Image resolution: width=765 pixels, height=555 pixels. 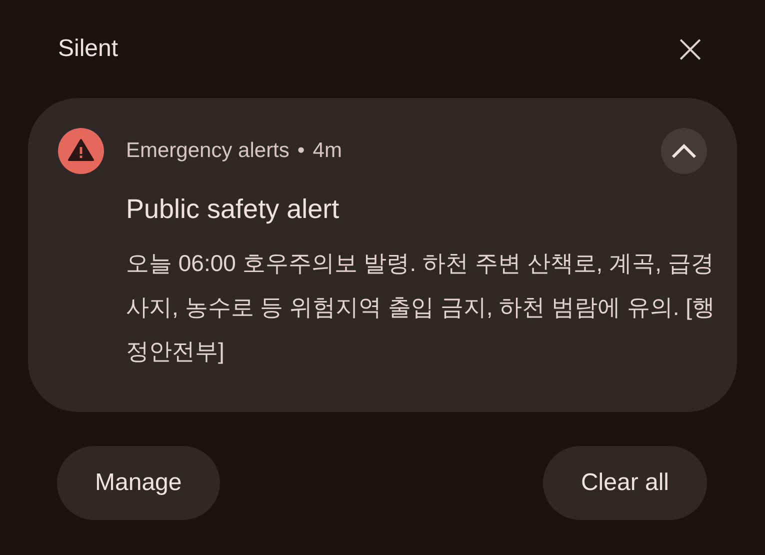 What do you see at coordinates (81, 151) in the screenshot?
I see `warning-icon` at bounding box center [81, 151].